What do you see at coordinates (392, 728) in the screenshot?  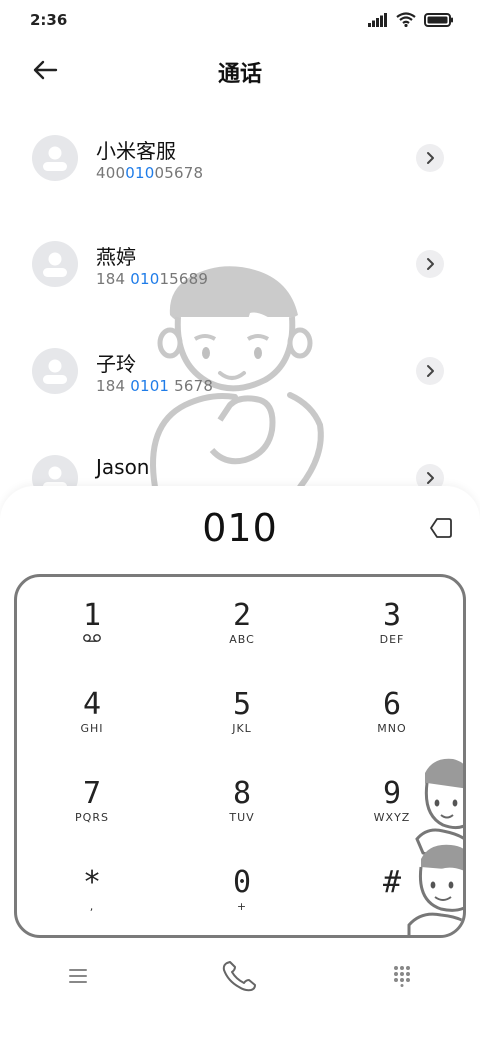 I see `key-letters: MNO` at bounding box center [392, 728].